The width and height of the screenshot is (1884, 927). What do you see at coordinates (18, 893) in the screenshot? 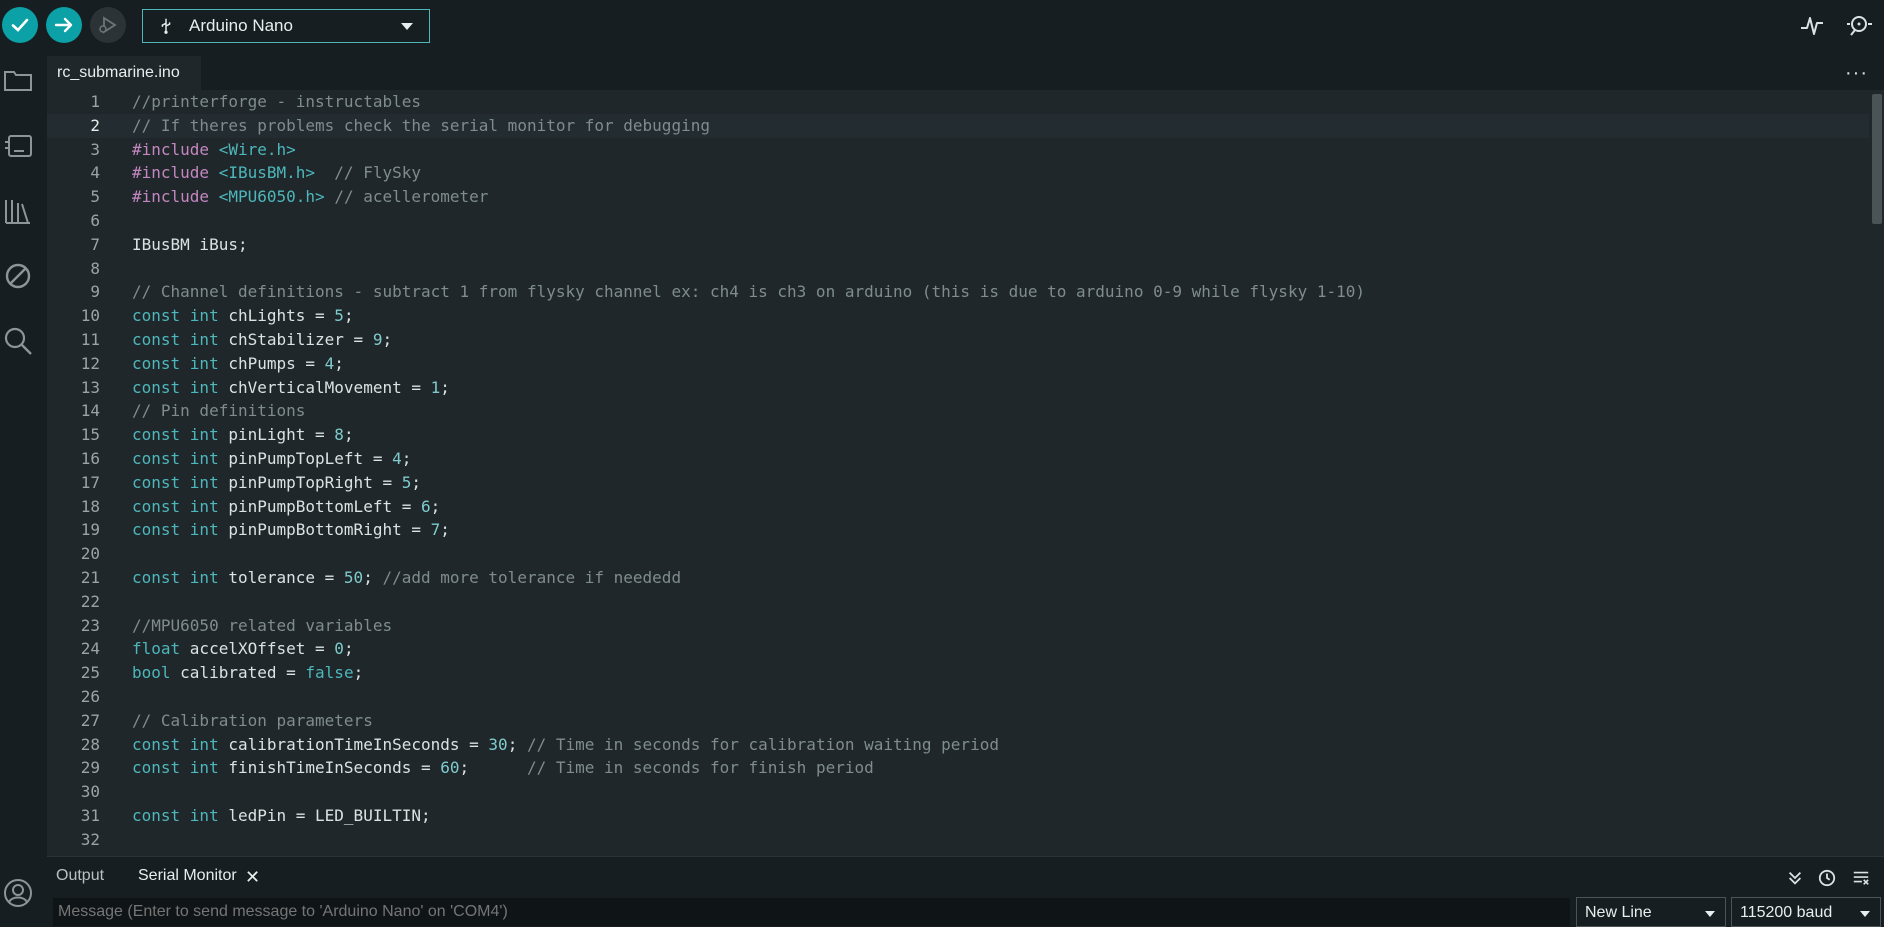
I see `account-icon` at bounding box center [18, 893].